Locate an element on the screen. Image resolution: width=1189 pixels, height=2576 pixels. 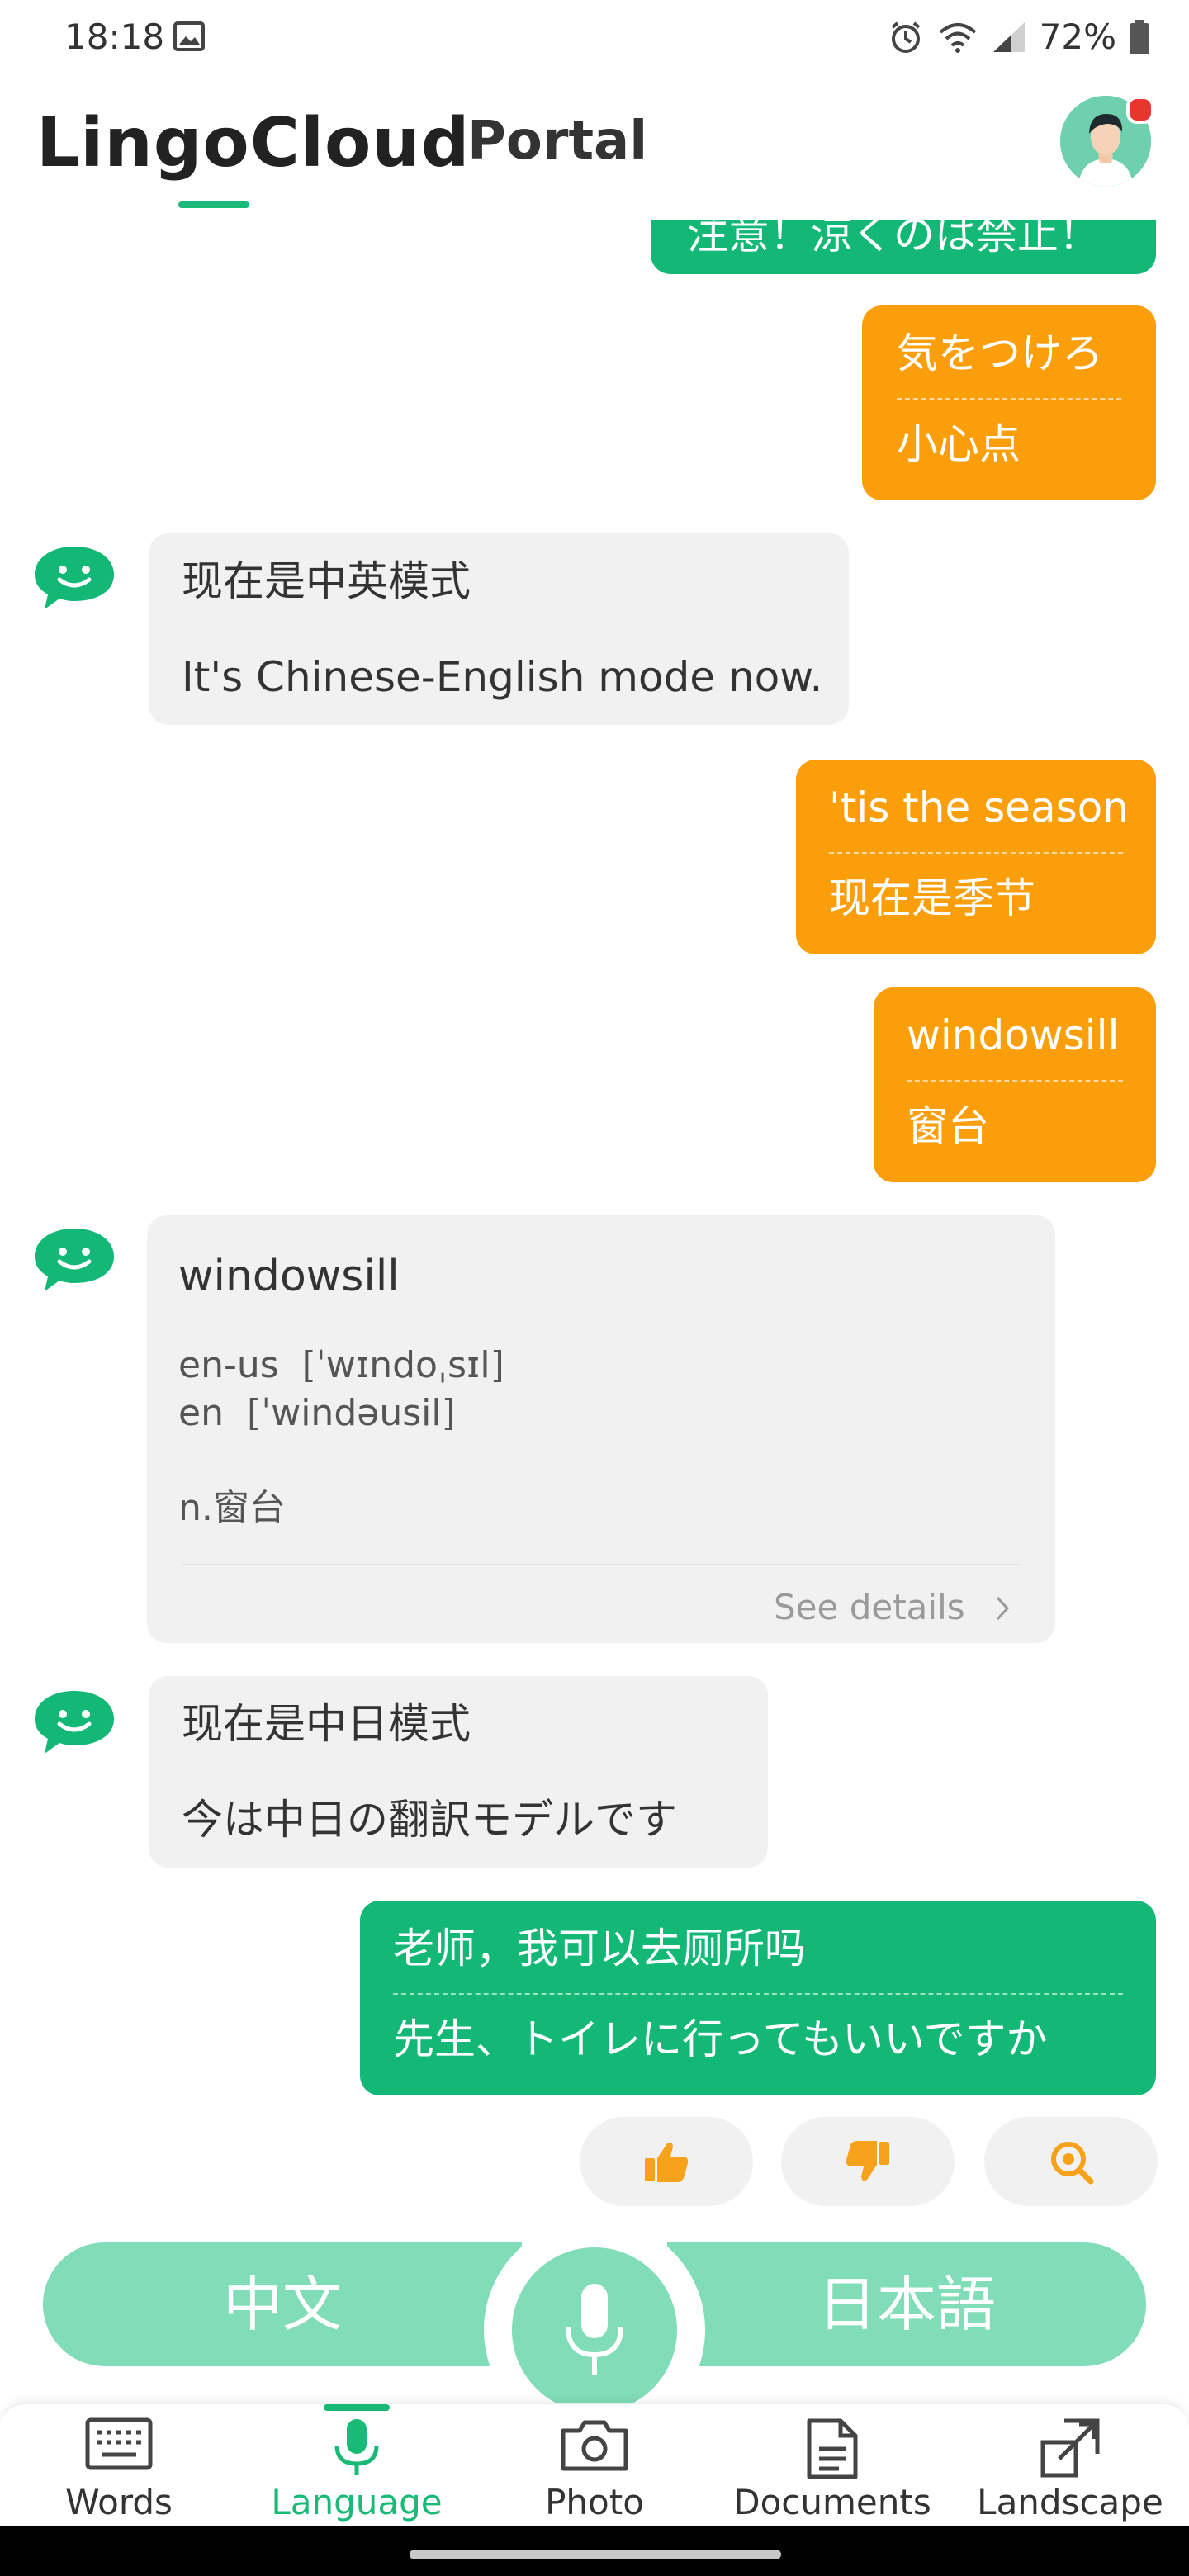
landscape-icon is located at coordinates (1070, 2448).